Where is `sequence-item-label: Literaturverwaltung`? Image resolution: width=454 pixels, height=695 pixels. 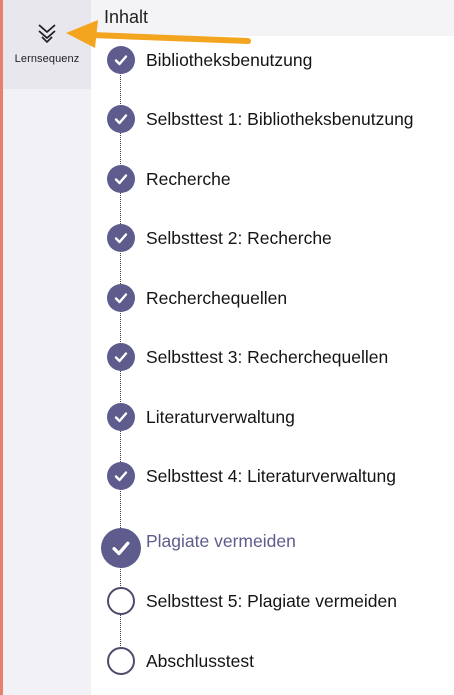
sequence-item-label: Literaturverwaltung is located at coordinates (220, 417).